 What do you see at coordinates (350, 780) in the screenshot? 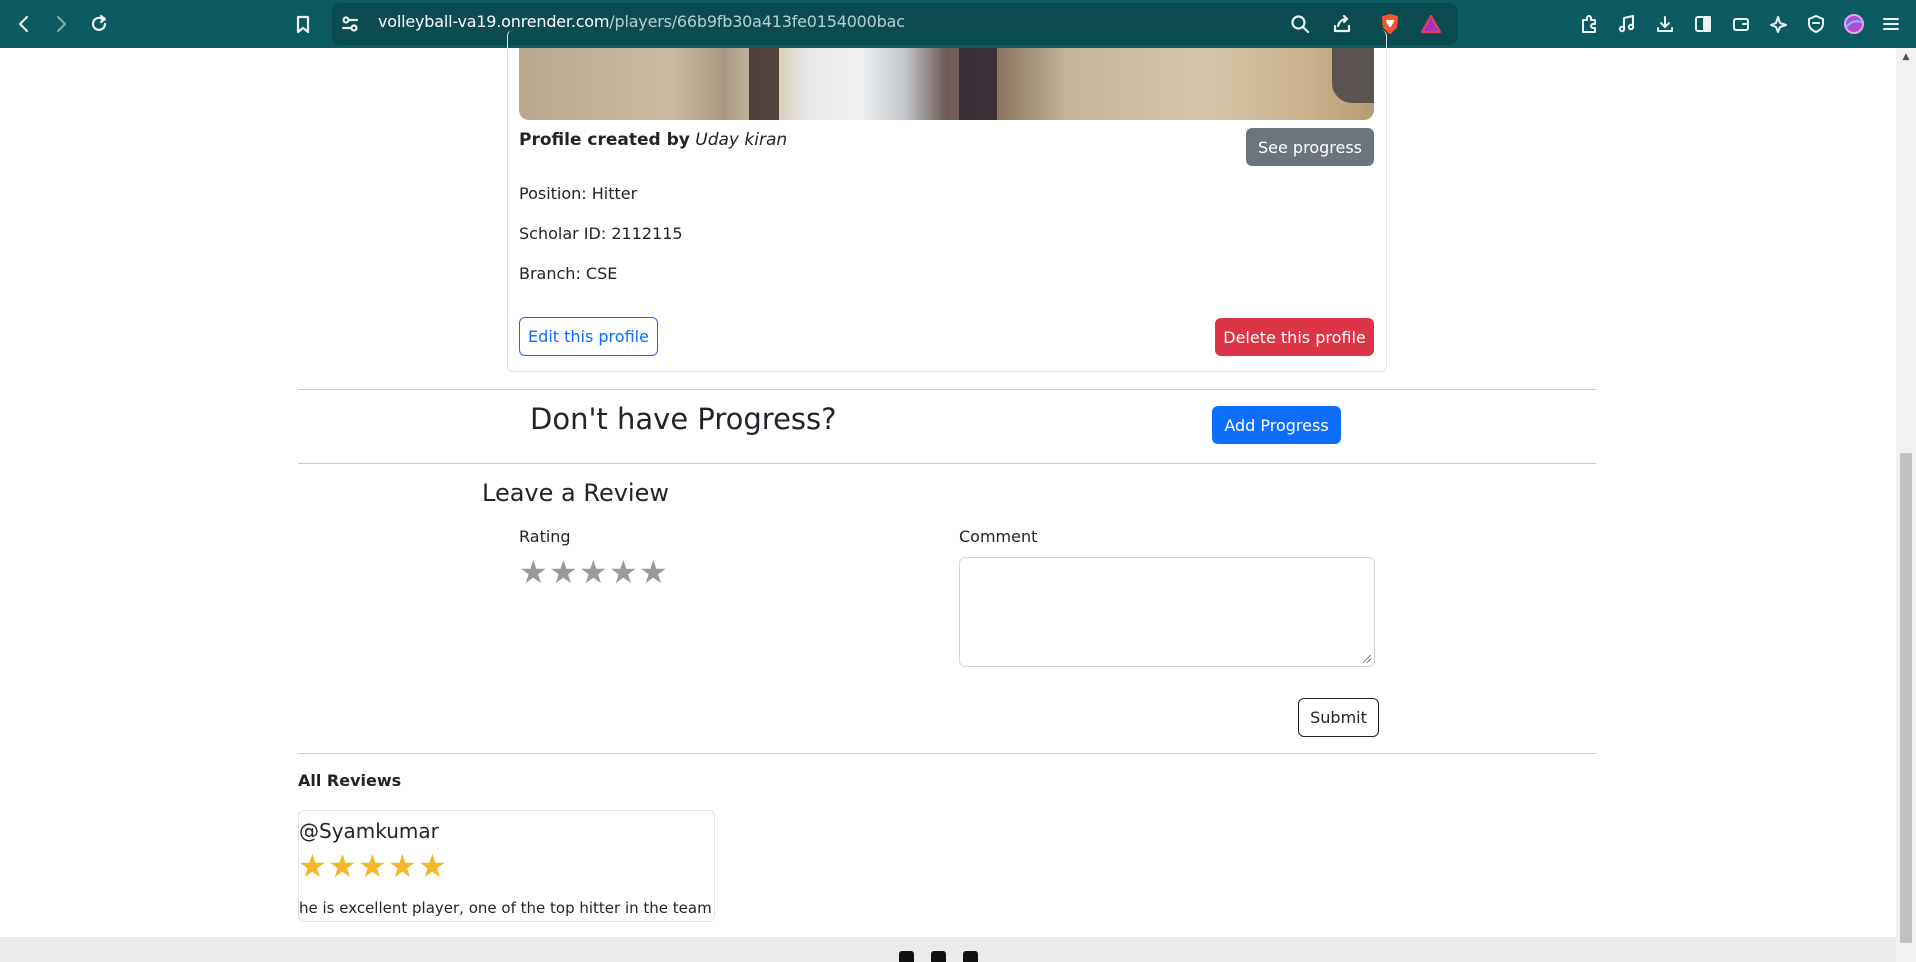
I see `all-reviews-heading: All Reviews` at bounding box center [350, 780].